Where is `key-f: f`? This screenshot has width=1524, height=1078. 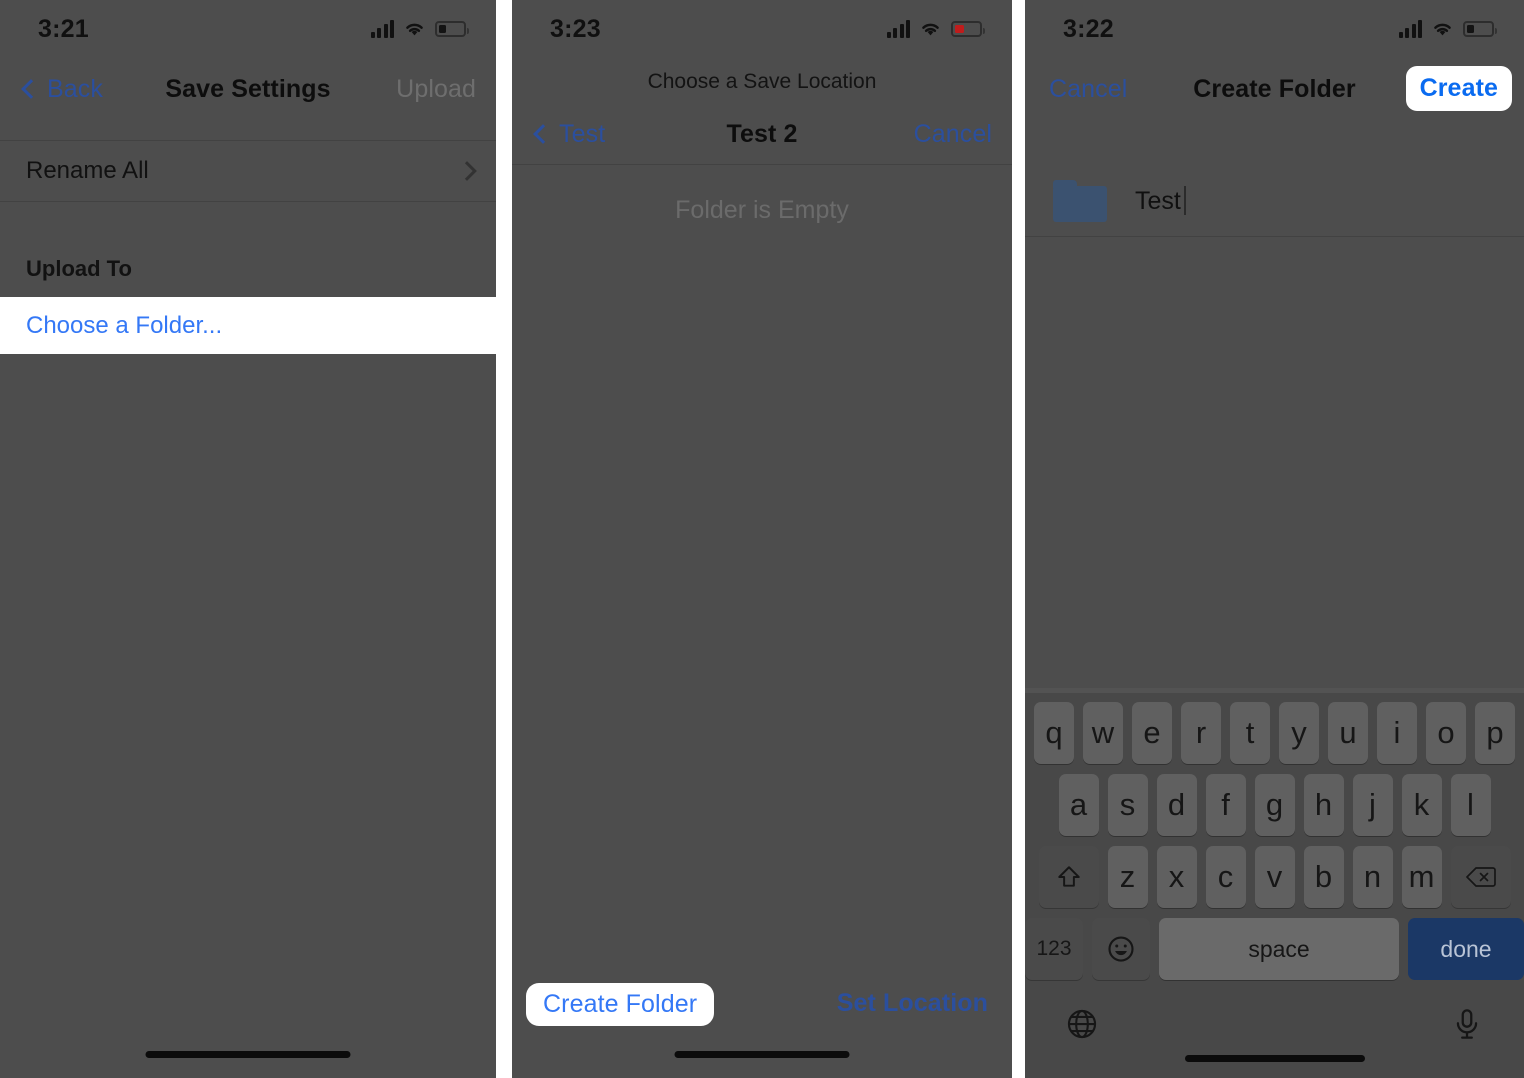
key-f: f is located at coordinates (1225, 805).